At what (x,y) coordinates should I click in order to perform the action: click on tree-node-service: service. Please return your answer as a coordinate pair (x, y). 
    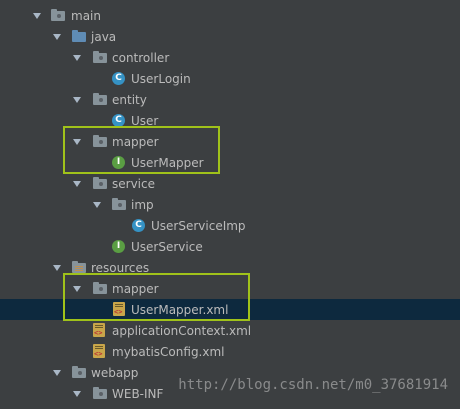
    Looking at the image, I should click on (230, 183).